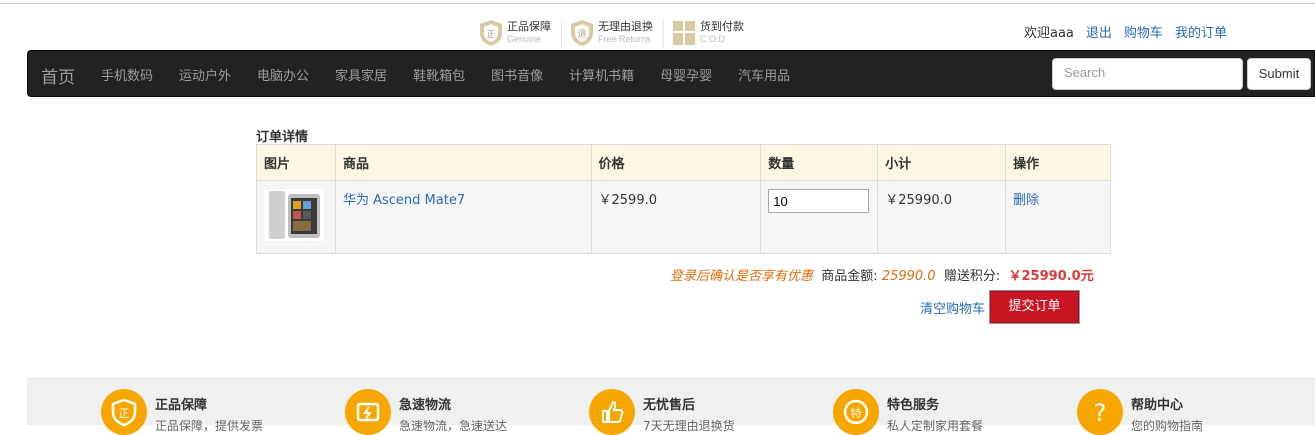 The image size is (1315, 435). Describe the element at coordinates (684, 33) in the screenshot. I see `gift-cod-icon` at that location.